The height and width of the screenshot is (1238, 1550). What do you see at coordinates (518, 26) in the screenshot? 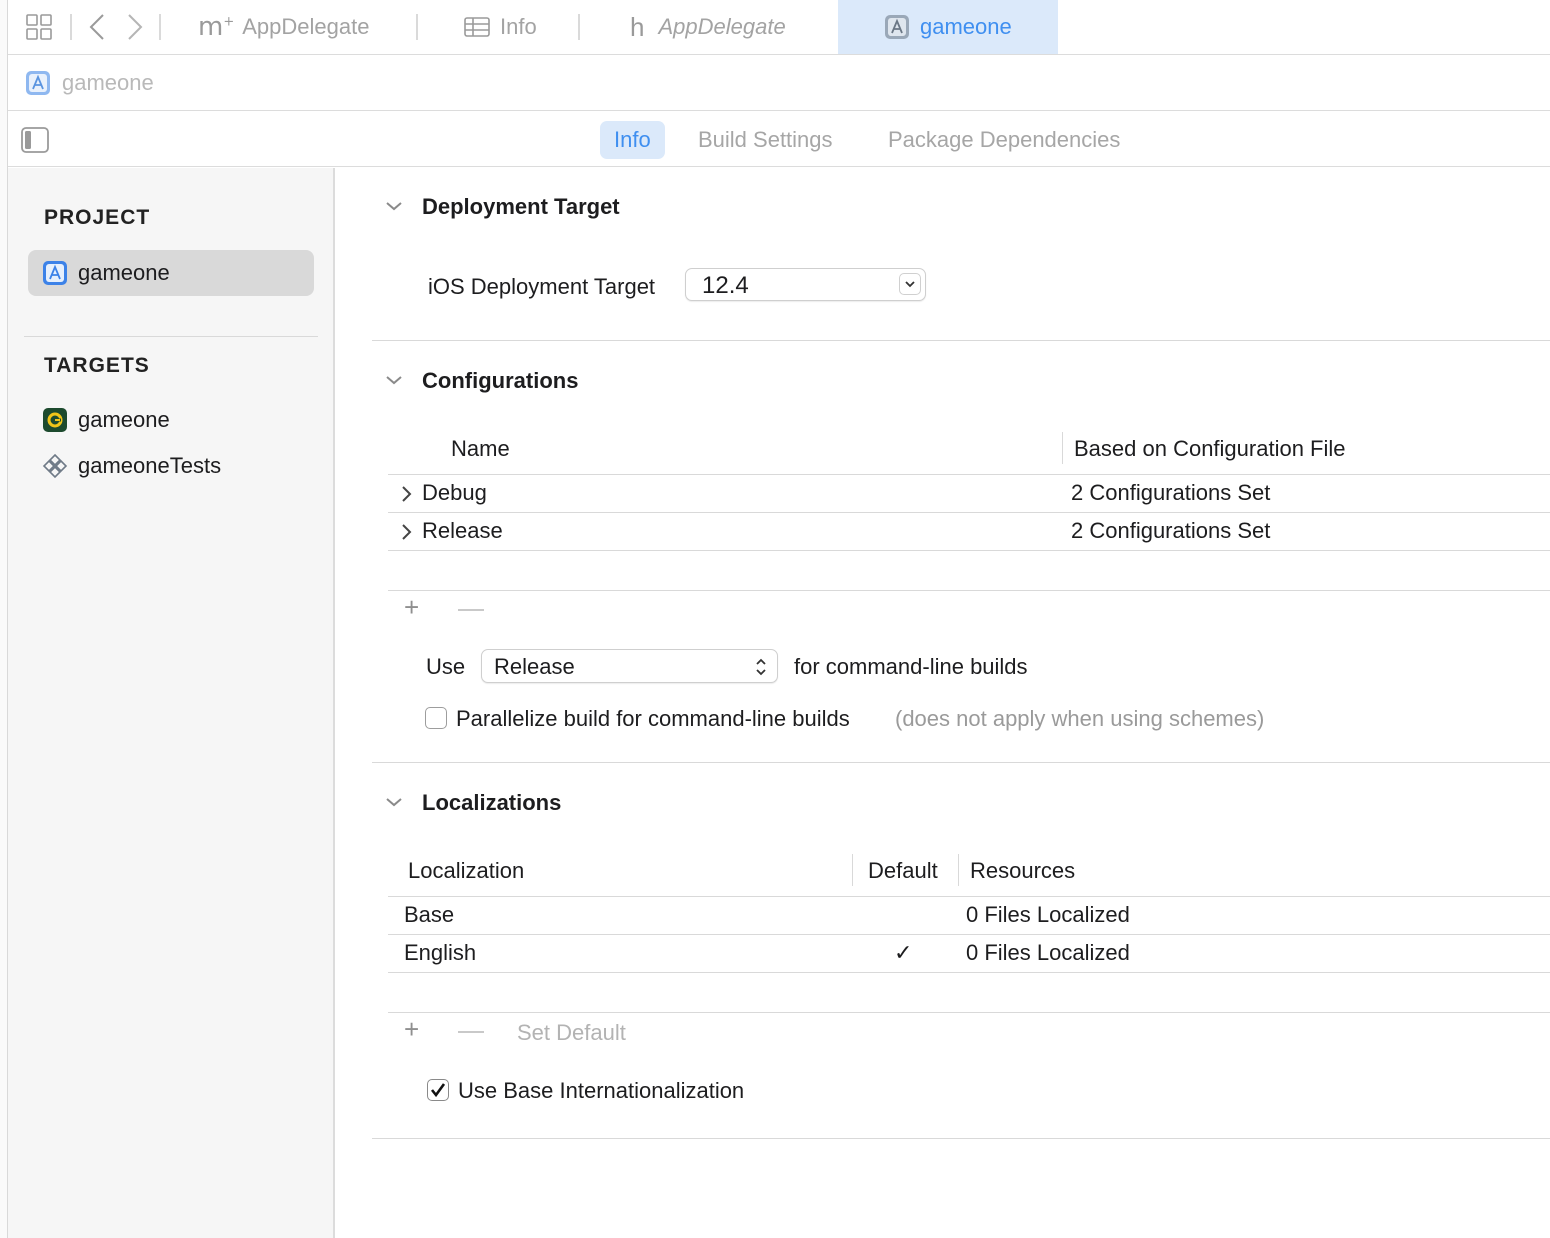
I see `tab-label: Info` at bounding box center [518, 26].